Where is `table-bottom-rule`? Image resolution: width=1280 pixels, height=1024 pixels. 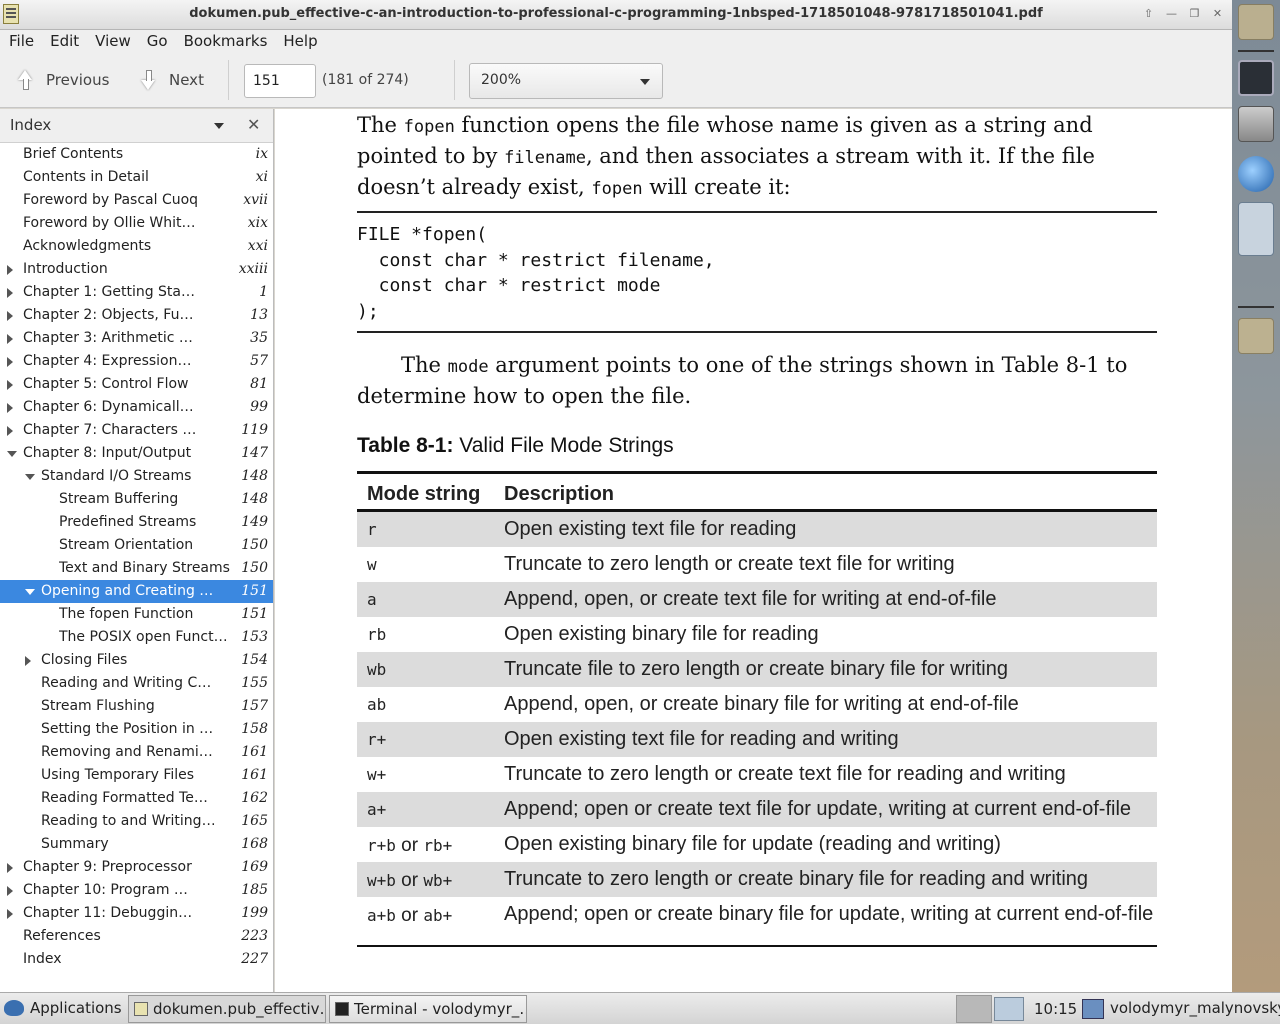
table-bottom-rule is located at coordinates (757, 946).